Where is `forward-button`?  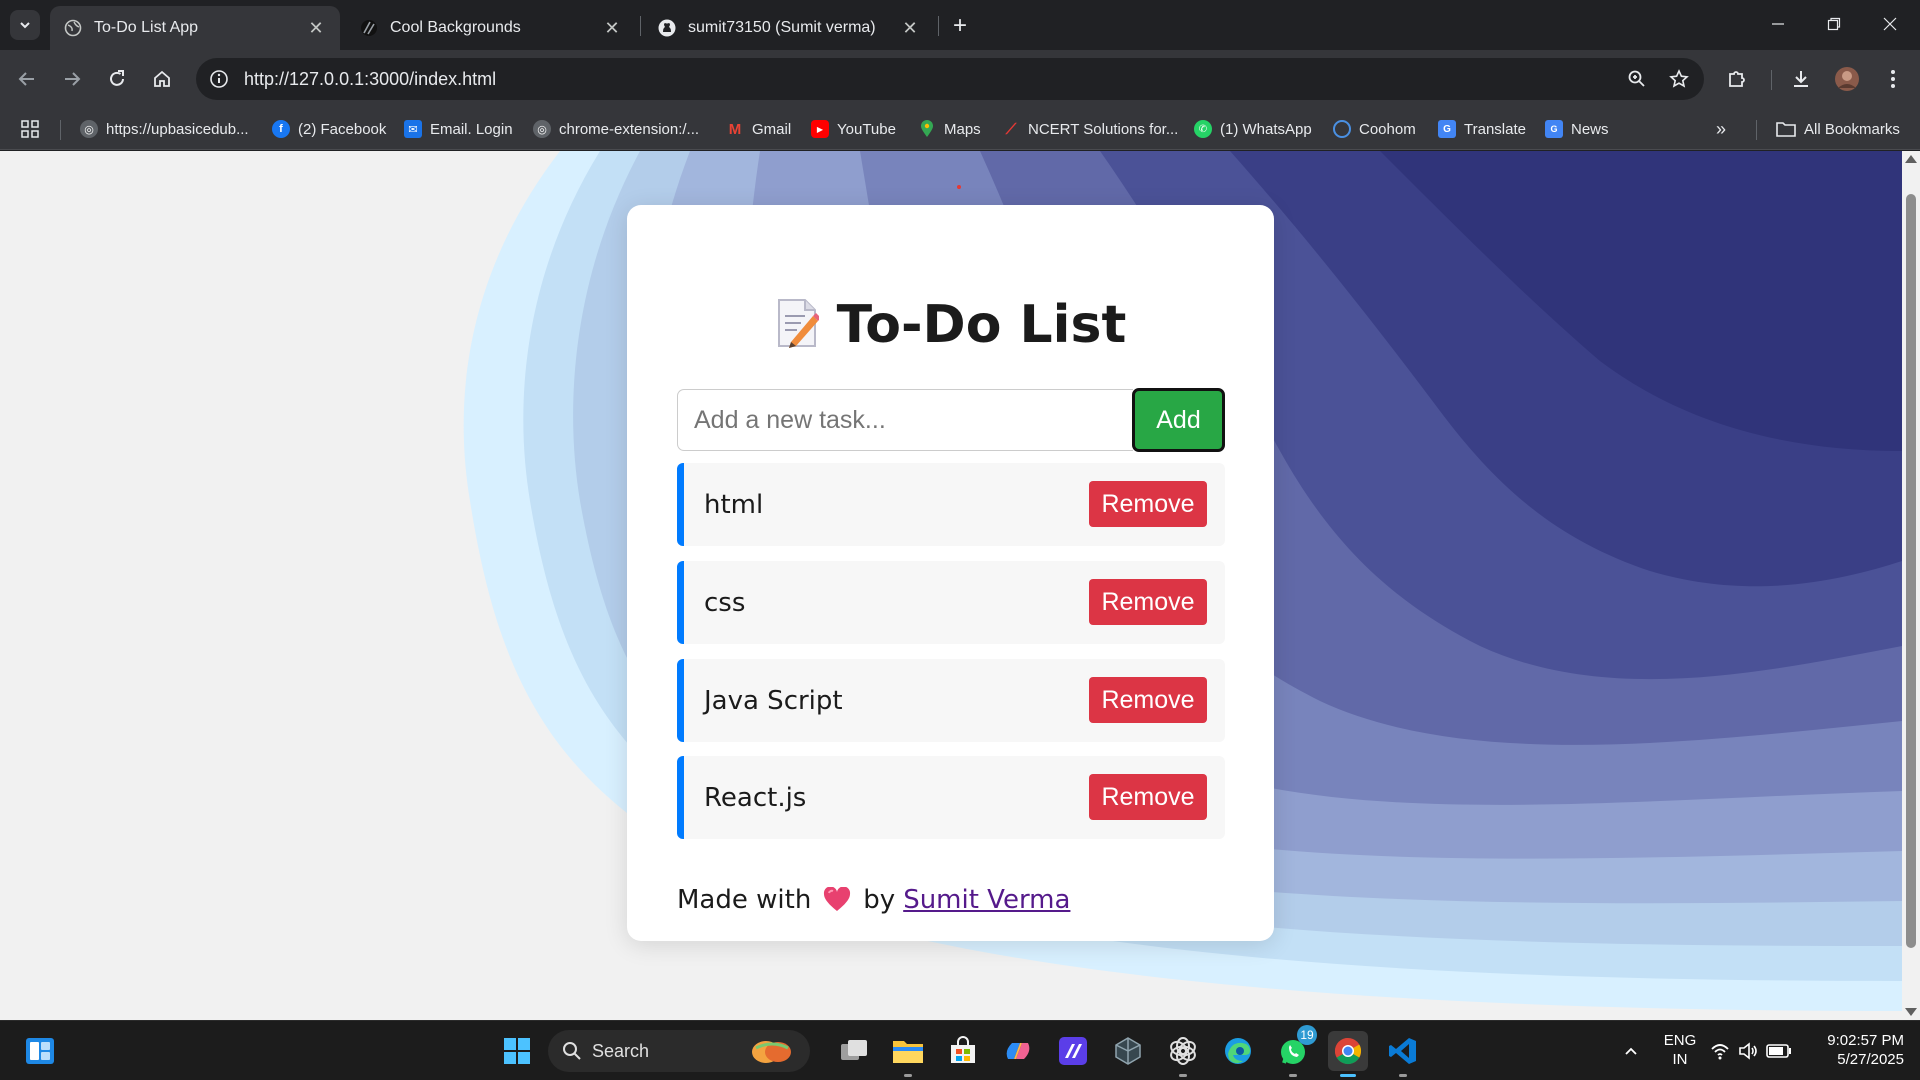
forward-button is located at coordinates (72, 79).